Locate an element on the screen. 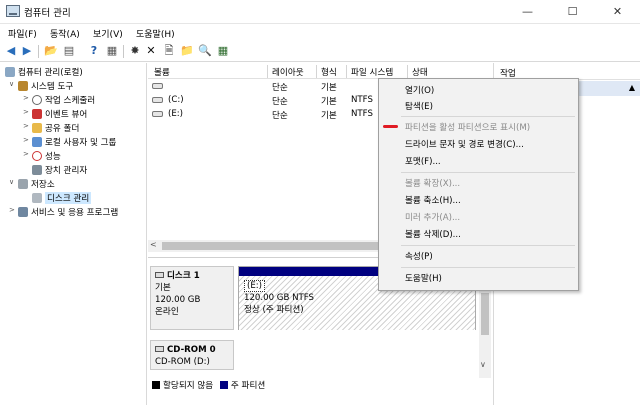  search-icon: 🔍 is located at coordinates (205, 51).